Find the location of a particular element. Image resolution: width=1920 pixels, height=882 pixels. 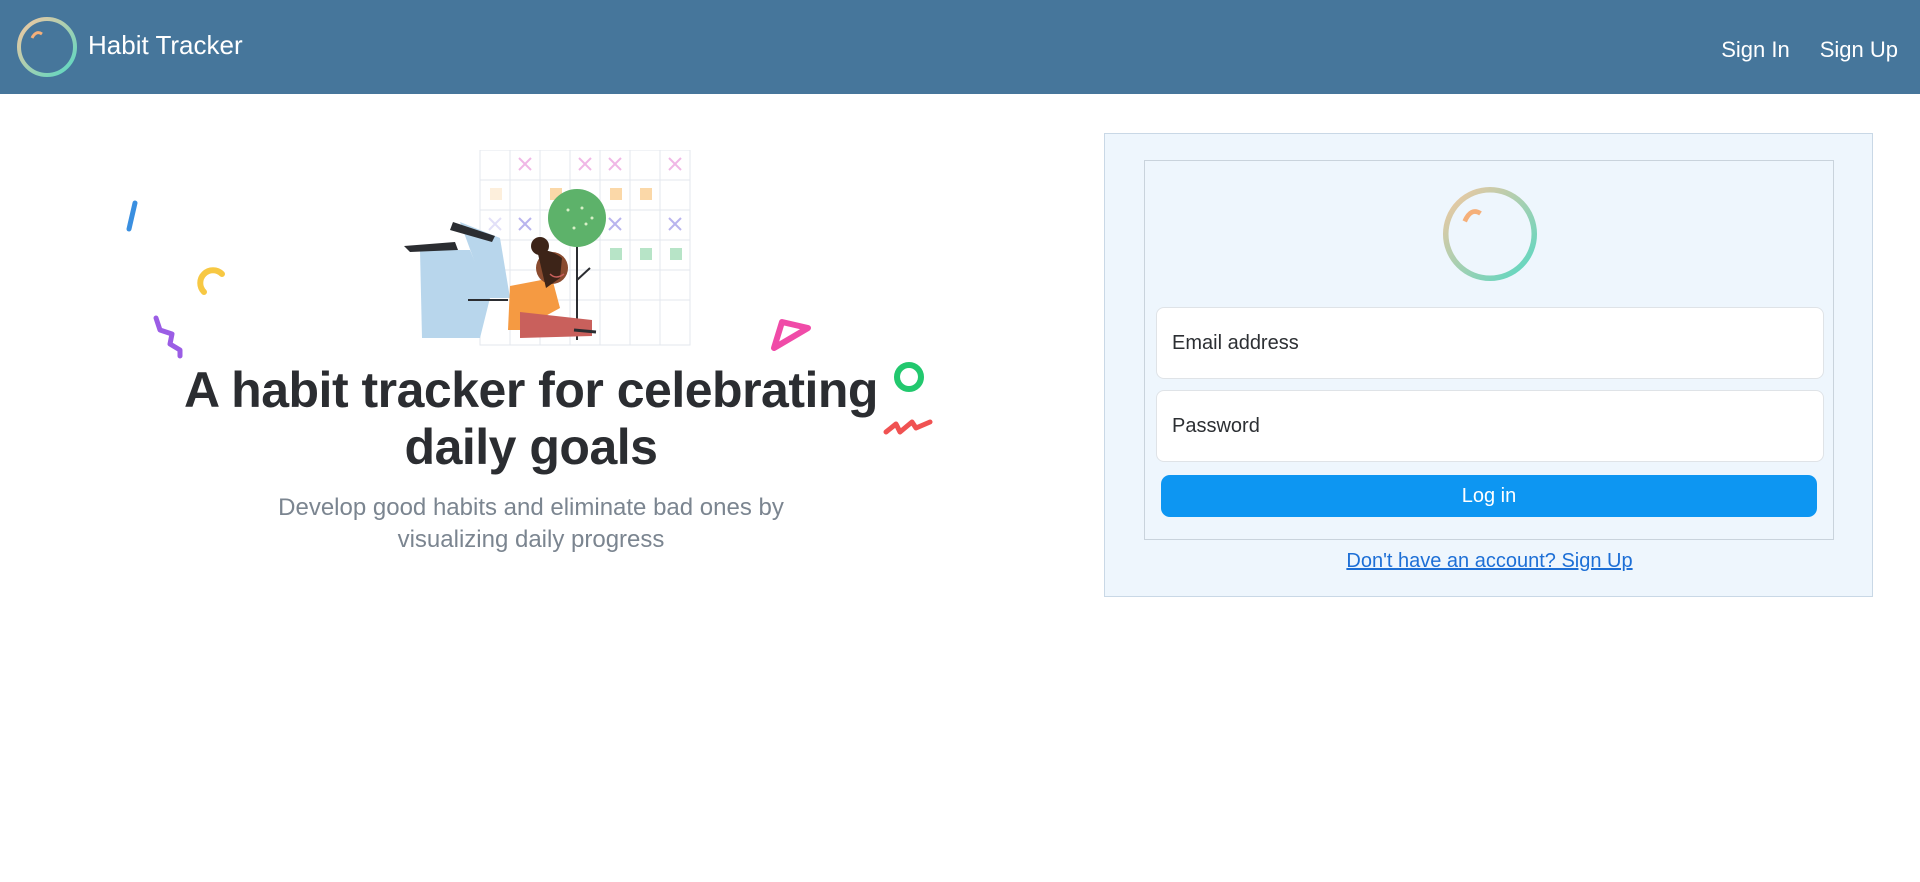

brand-link: Habit Tracker is located at coordinates (129, 47).